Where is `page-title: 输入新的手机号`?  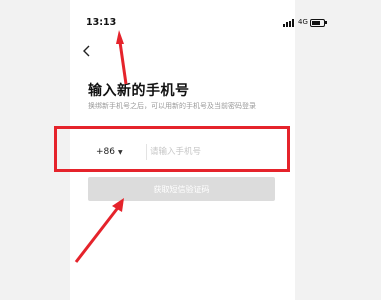 page-title: 输入新的手机号 is located at coordinates (139, 91).